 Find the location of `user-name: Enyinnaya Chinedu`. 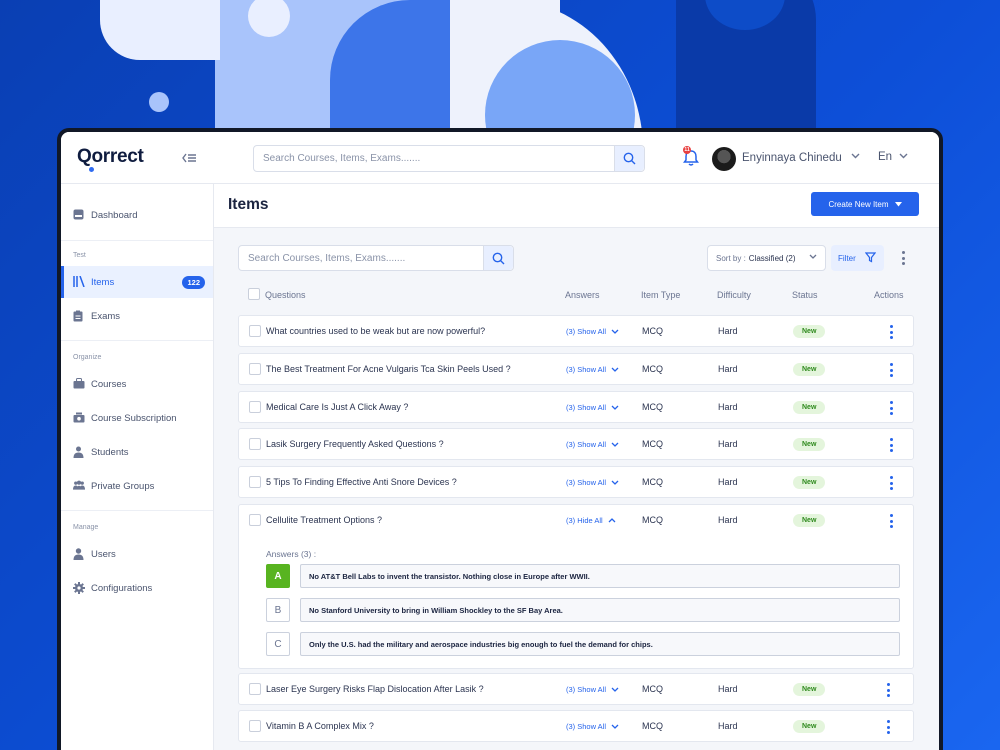

user-name: Enyinnaya Chinedu is located at coordinates (792, 158).